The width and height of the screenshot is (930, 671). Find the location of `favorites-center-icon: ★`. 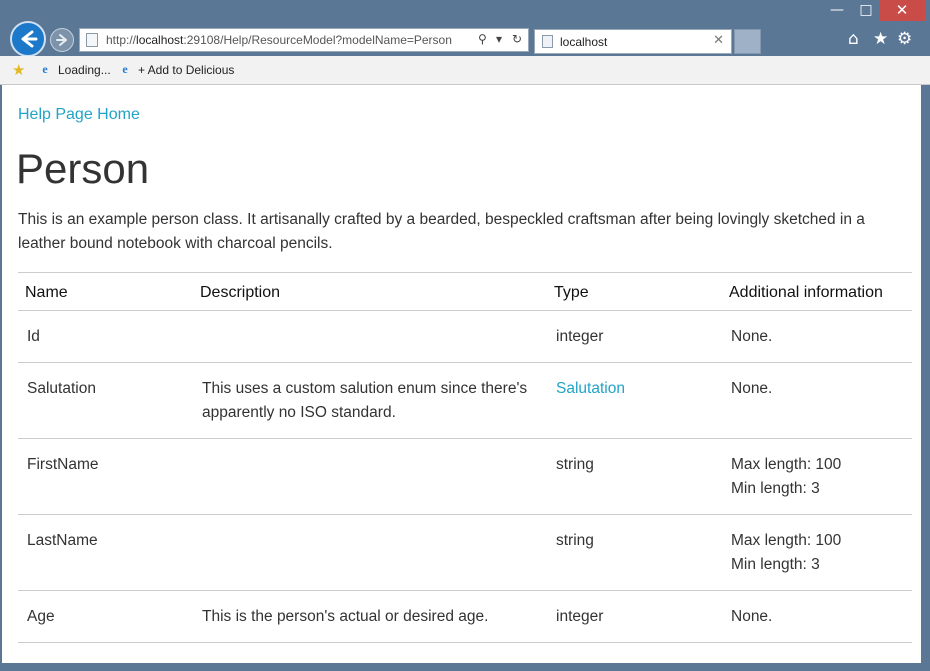

favorites-center-icon: ★ is located at coordinates (18, 70).